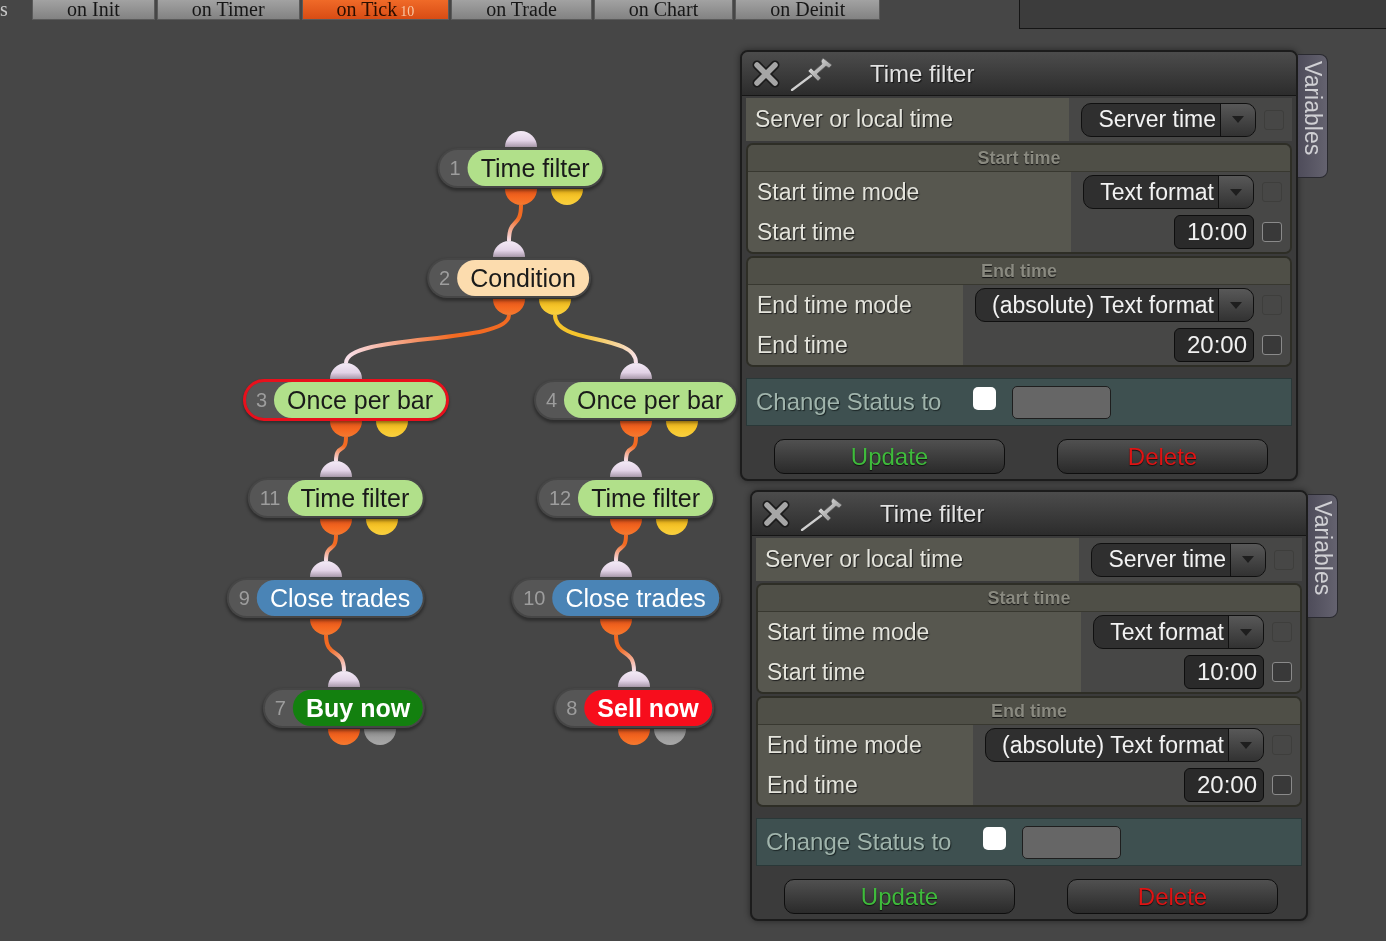 The width and height of the screenshot is (1386, 941). Describe the element at coordinates (93, 10) in the screenshot. I see `event-tab: on Init` at that location.